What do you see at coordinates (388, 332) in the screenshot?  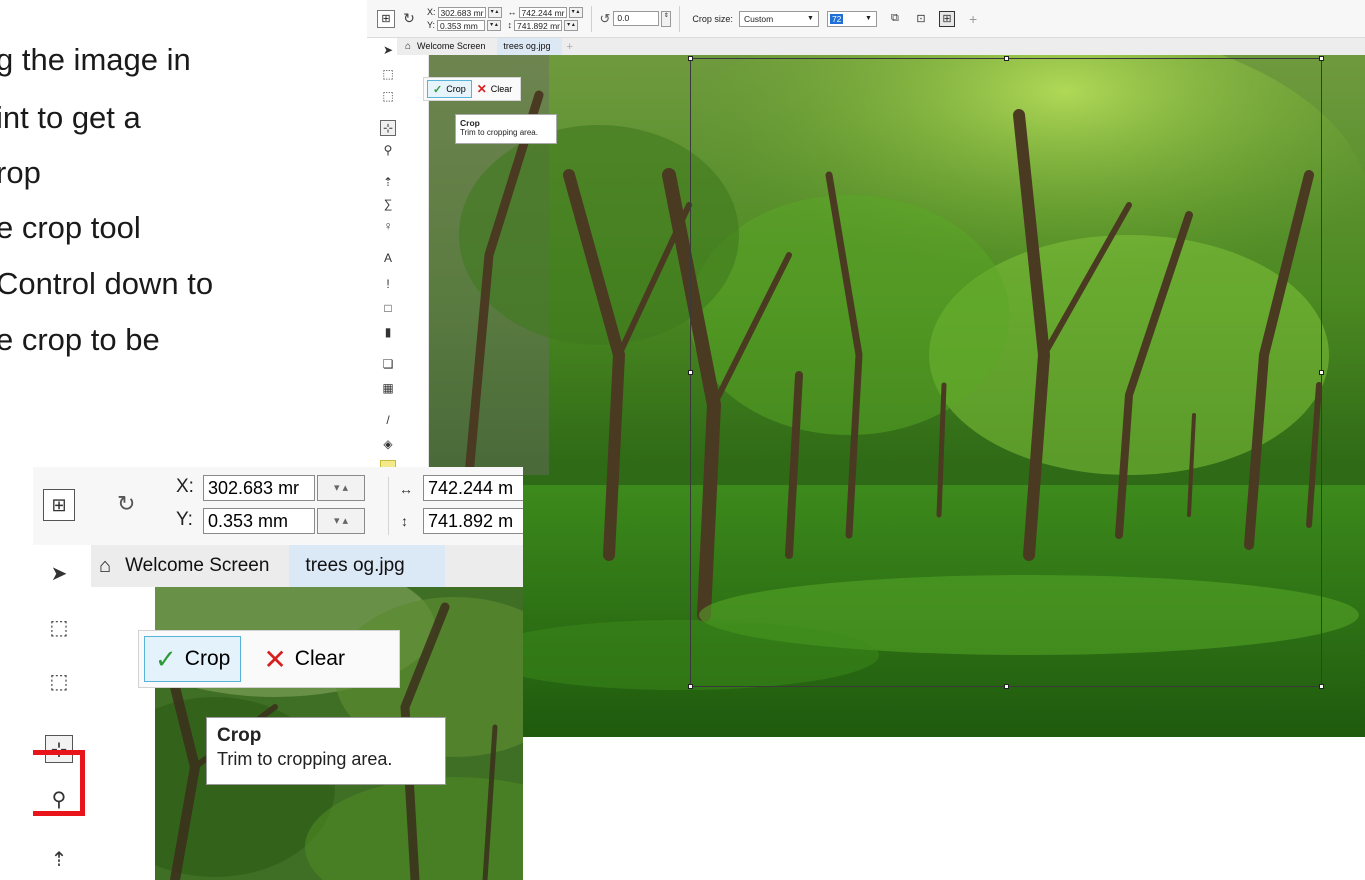 I see `eraser-icon: ▮` at bounding box center [388, 332].